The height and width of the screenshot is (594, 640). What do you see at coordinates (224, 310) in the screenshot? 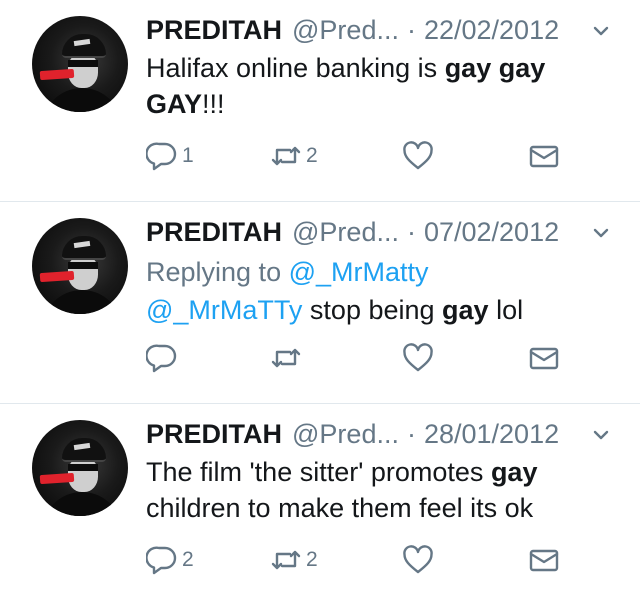
I see `mention-link: @_MrMaTTy` at bounding box center [224, 310].